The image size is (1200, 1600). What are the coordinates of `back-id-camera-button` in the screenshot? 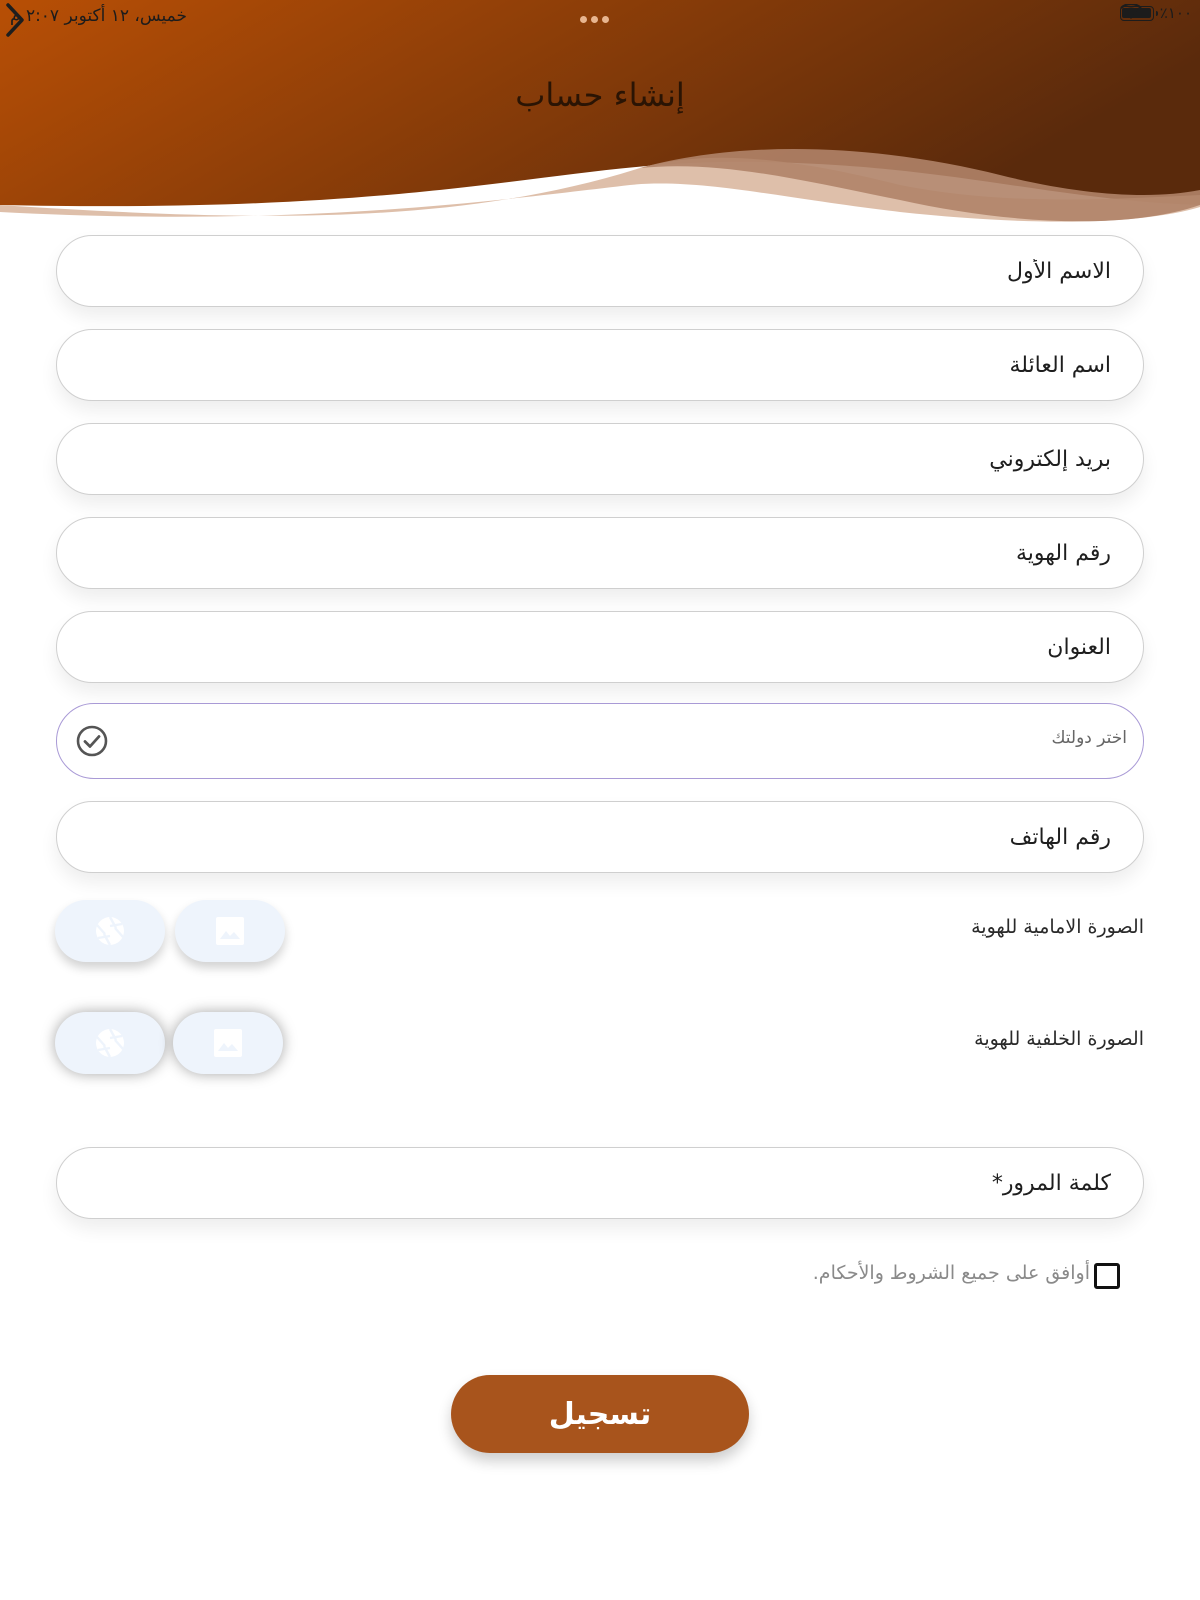 It's located at (110, 1043).